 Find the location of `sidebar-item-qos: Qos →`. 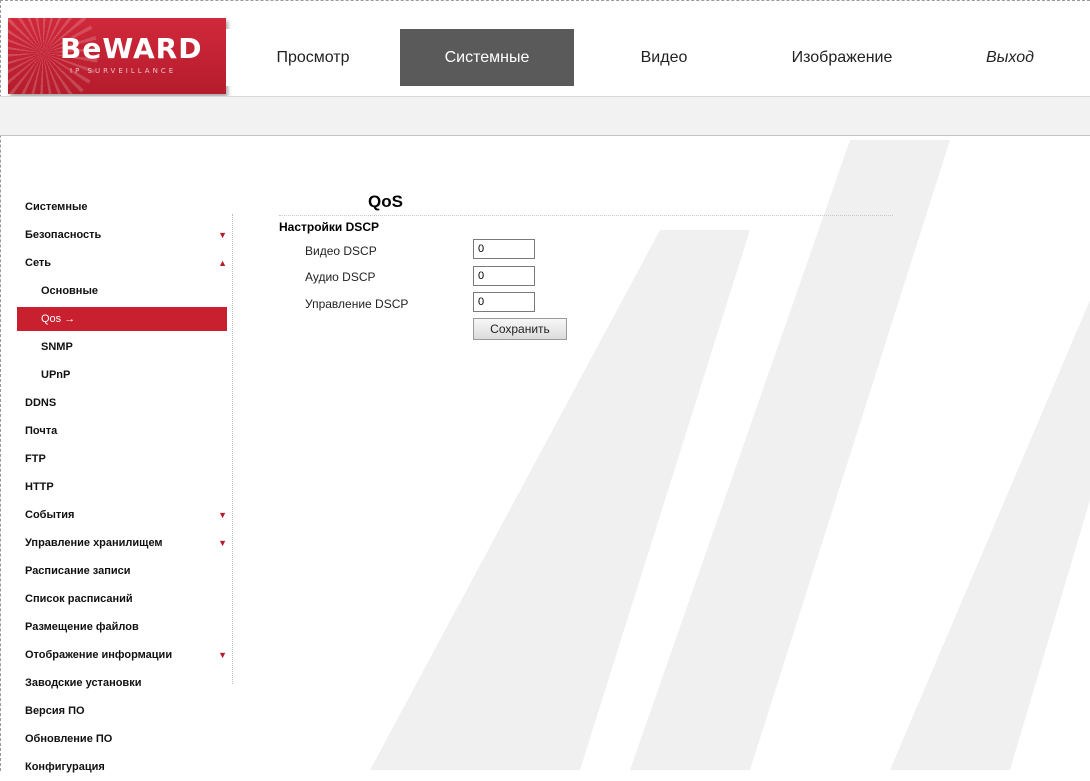

sidebar-item-qos: Qos → is located at coordinates (122, 319).